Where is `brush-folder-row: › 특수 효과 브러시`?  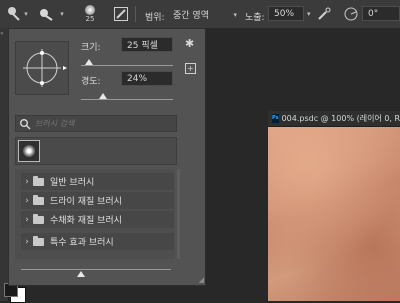 brush-folder-row: › 특수 효과 브러시 is located at coordinates (97, 241).